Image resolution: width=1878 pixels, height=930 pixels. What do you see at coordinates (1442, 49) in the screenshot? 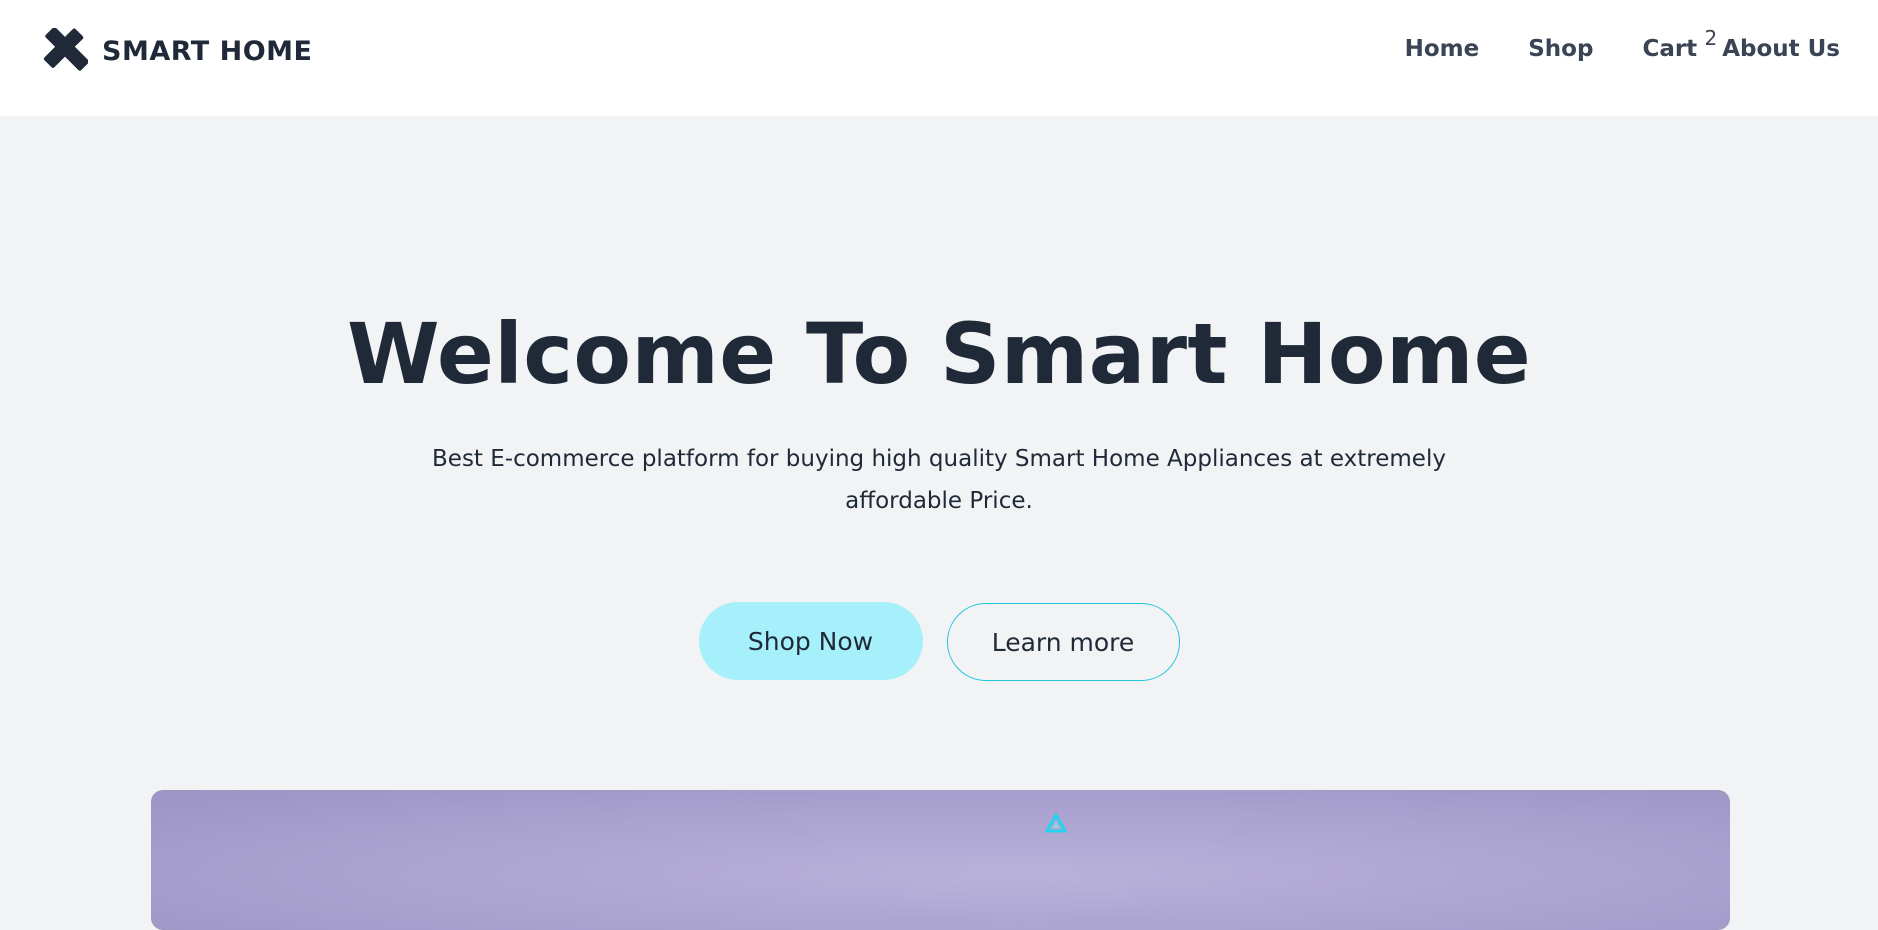
I see `nav-home: Home` at bounding box center [1442, 49].